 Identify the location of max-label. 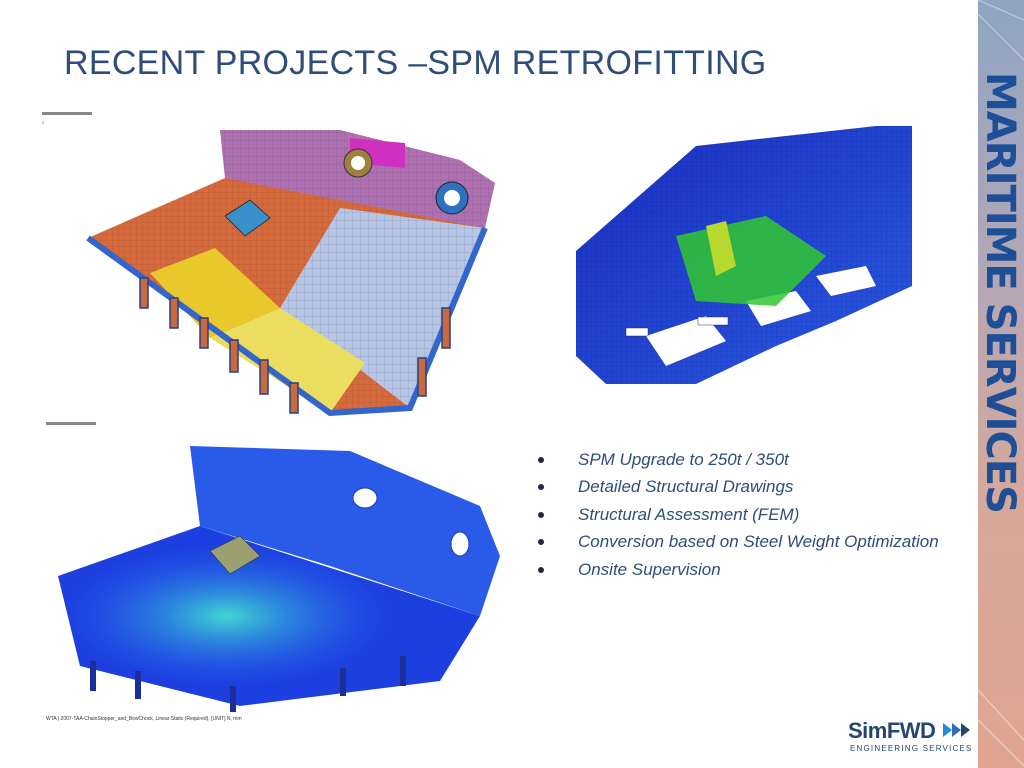
(713, 321).